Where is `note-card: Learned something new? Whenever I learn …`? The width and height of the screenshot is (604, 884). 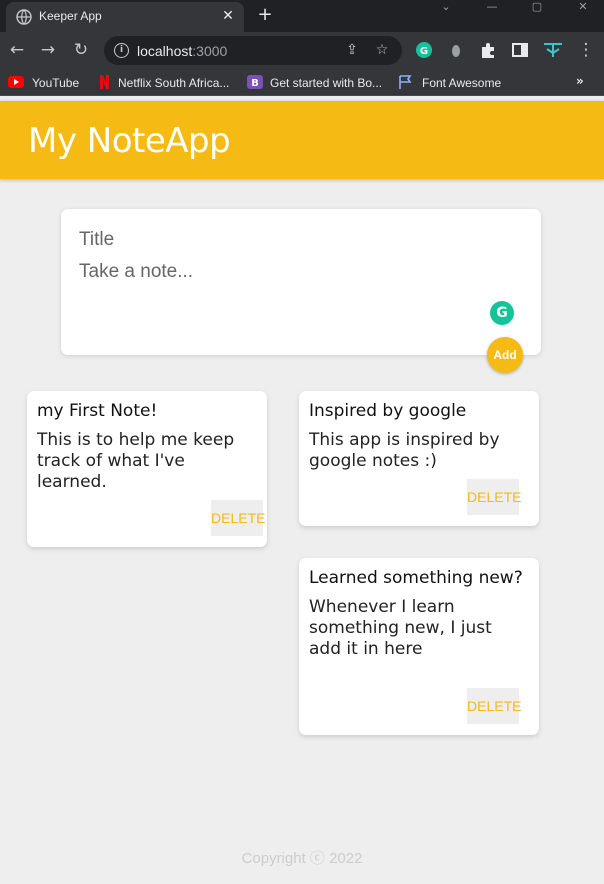 note-card: Learned something new? Whenever I learn … is located at coordinates (419, 646).